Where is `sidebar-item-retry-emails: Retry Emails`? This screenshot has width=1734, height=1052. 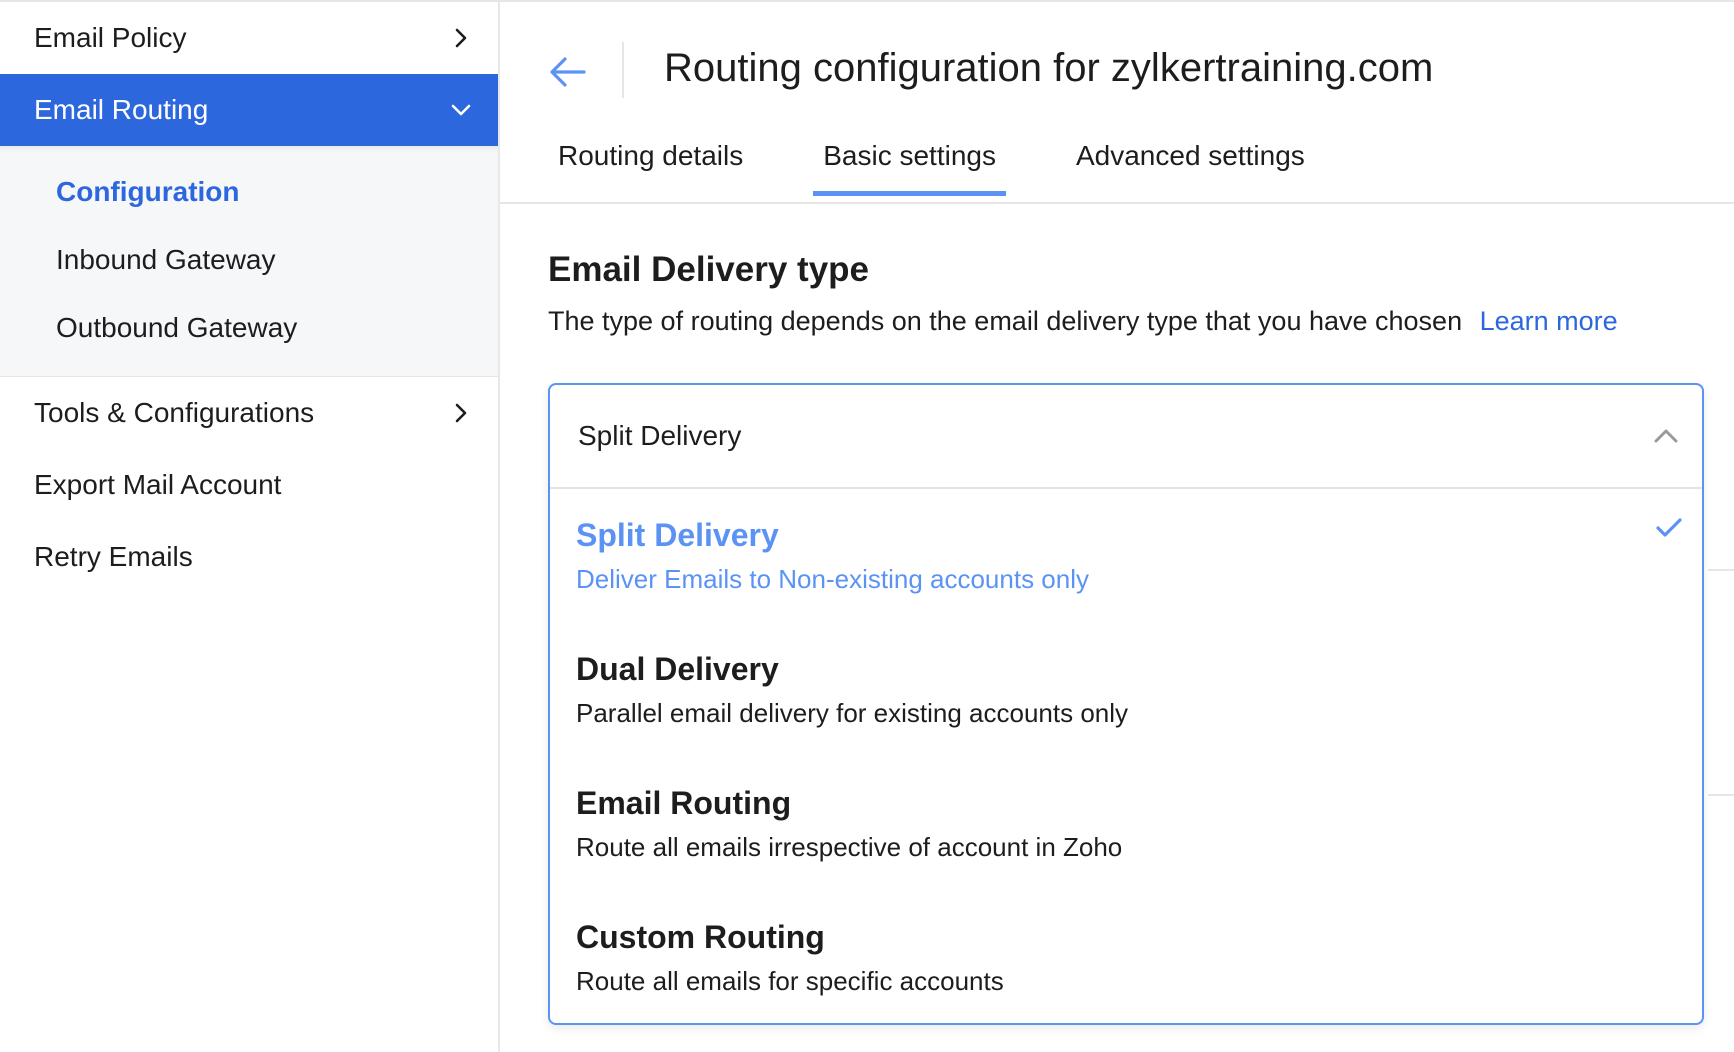 sidebar-item-retry-emails: Retry Emails is located at coordinates (249, 557).